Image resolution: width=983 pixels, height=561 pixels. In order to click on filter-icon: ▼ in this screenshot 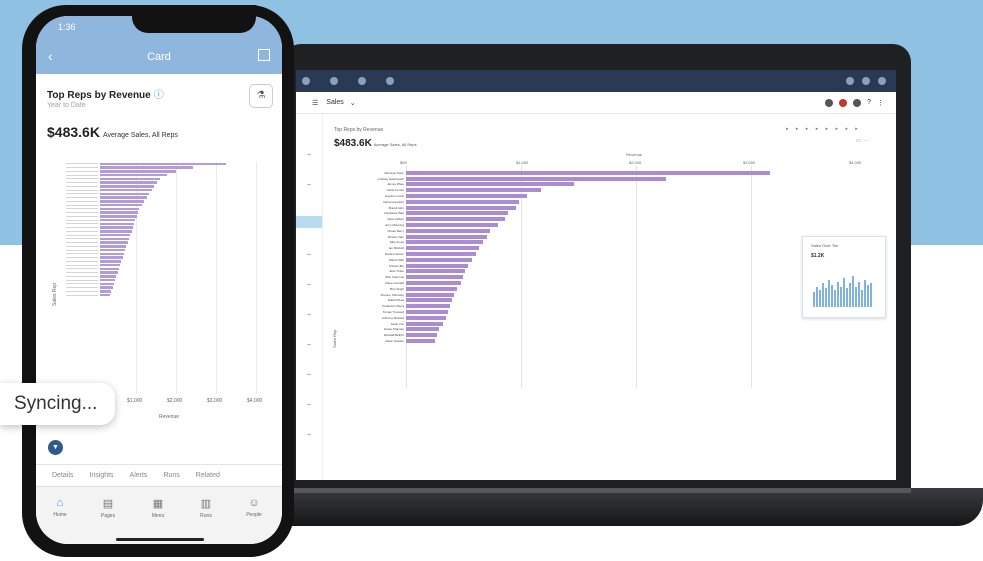, I will do `click(55, 447)`.